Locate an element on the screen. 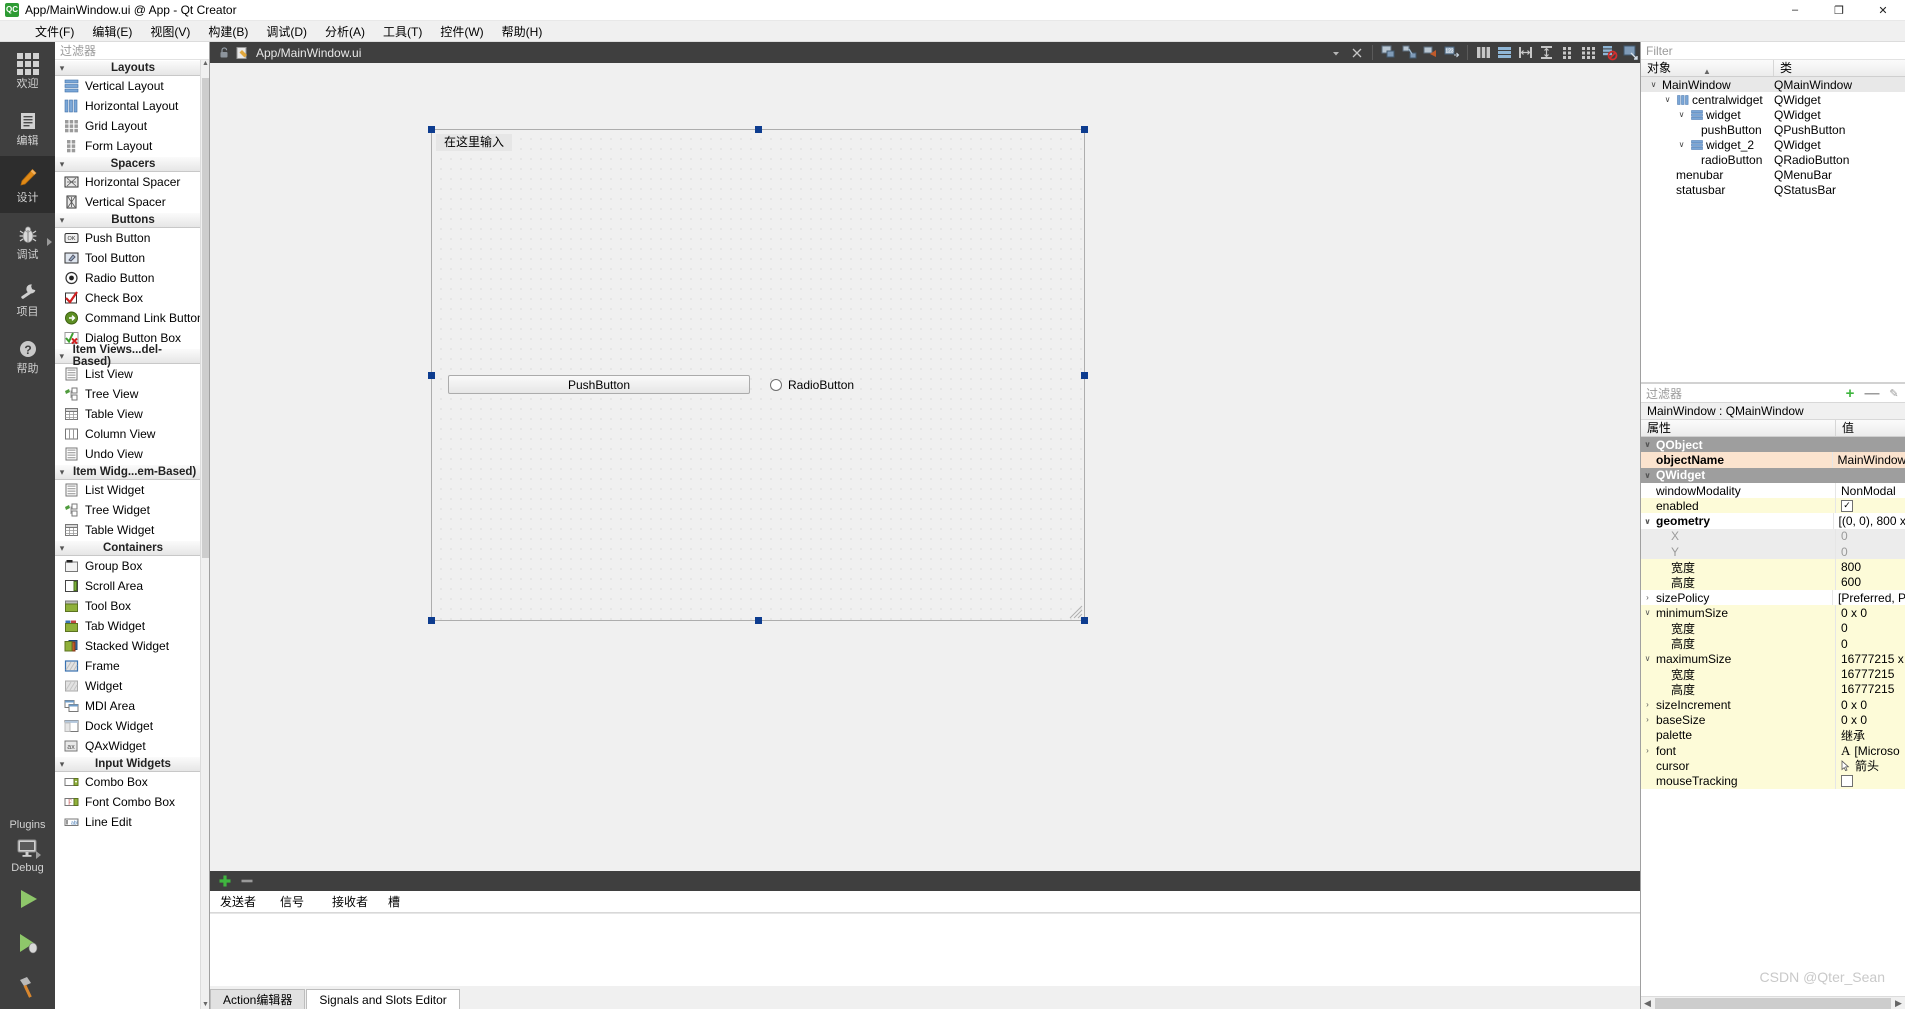 The image size is (1905, 1009). selection-handle-bottom-center is located at coordinates (758, 620).